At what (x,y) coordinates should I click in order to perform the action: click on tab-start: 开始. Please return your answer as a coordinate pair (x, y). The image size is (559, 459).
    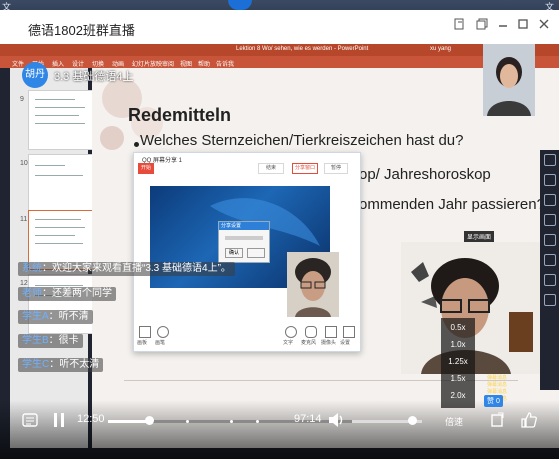
    Looking at the image, I should click on (146, 168).